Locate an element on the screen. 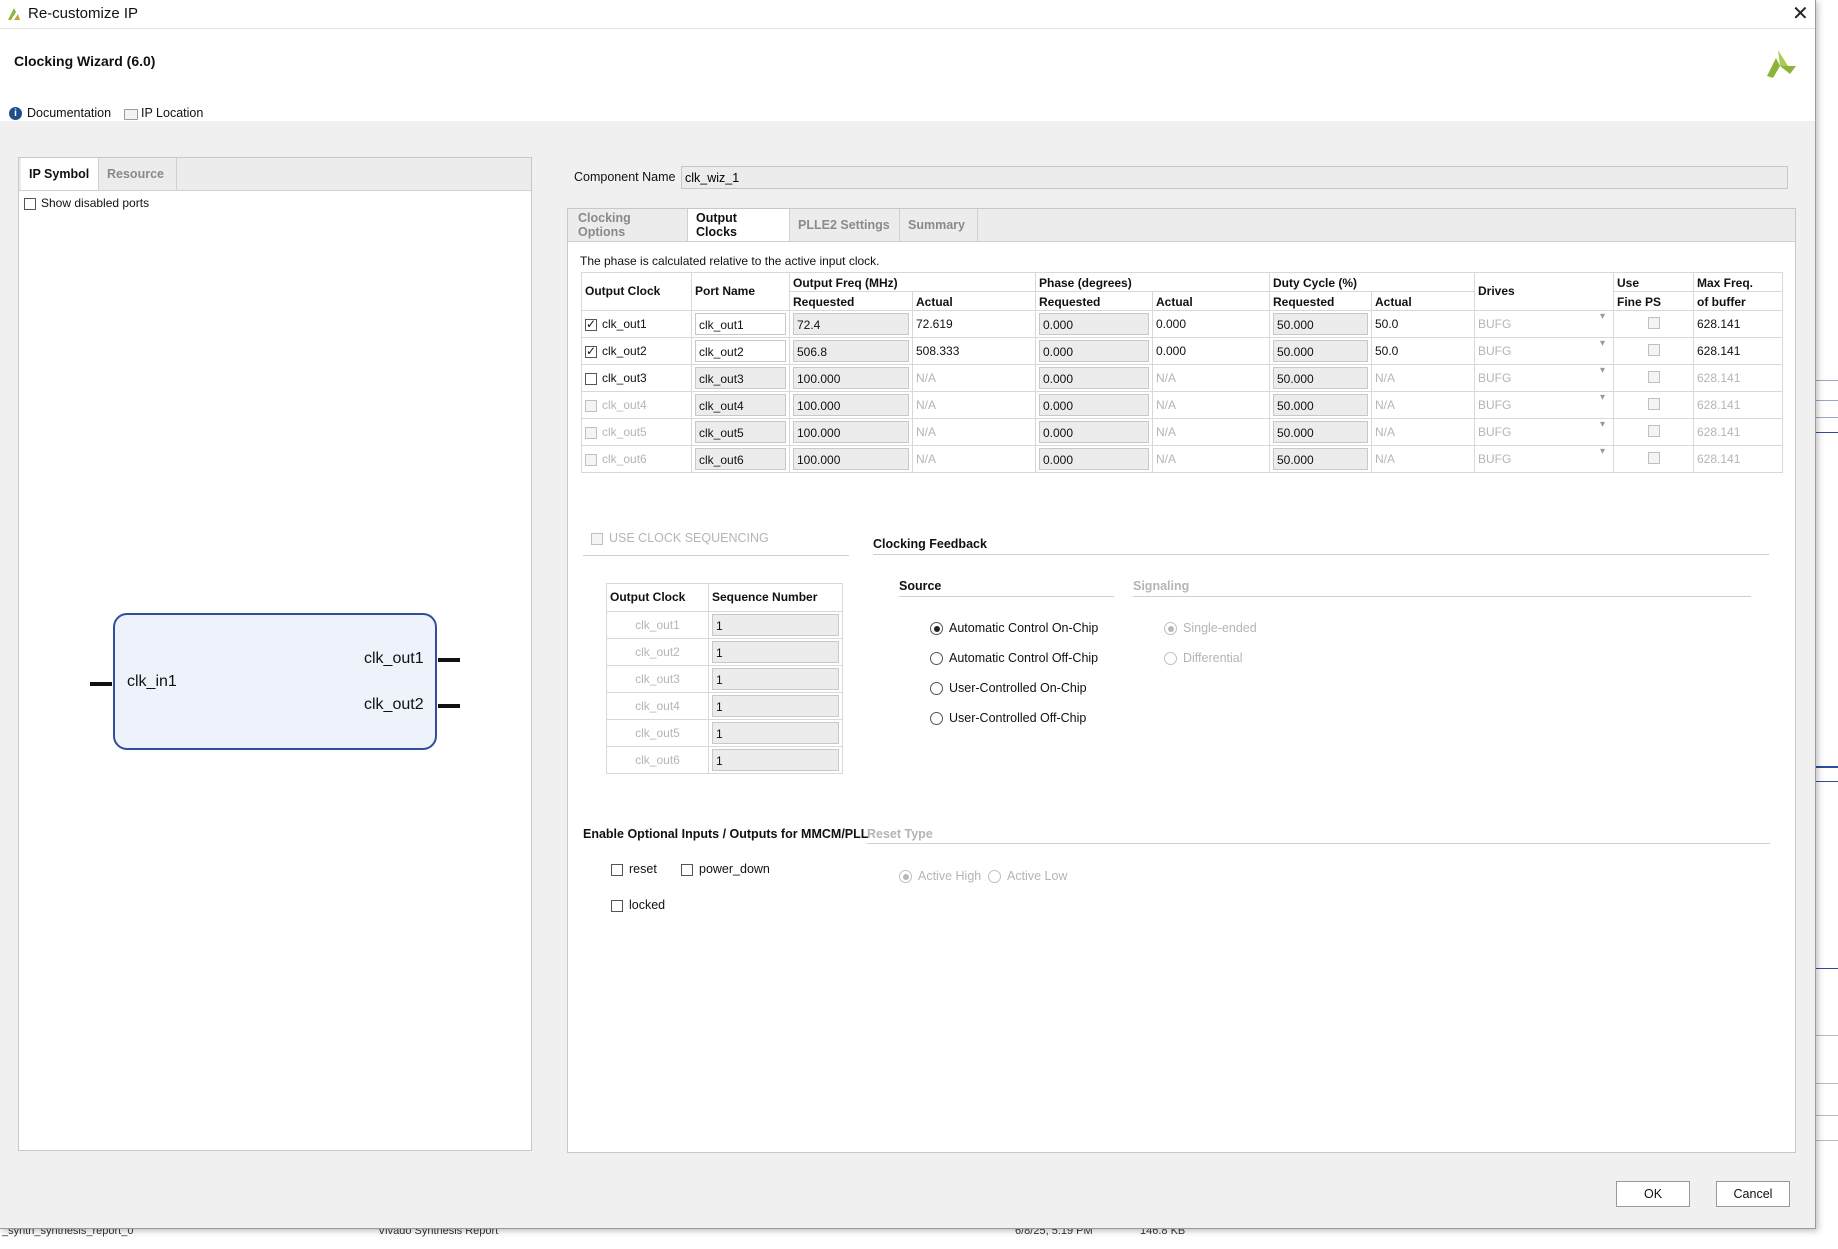 The image size is (1838, 1249). table-row: clk_out2 1 is located at coordinates (724, 652).